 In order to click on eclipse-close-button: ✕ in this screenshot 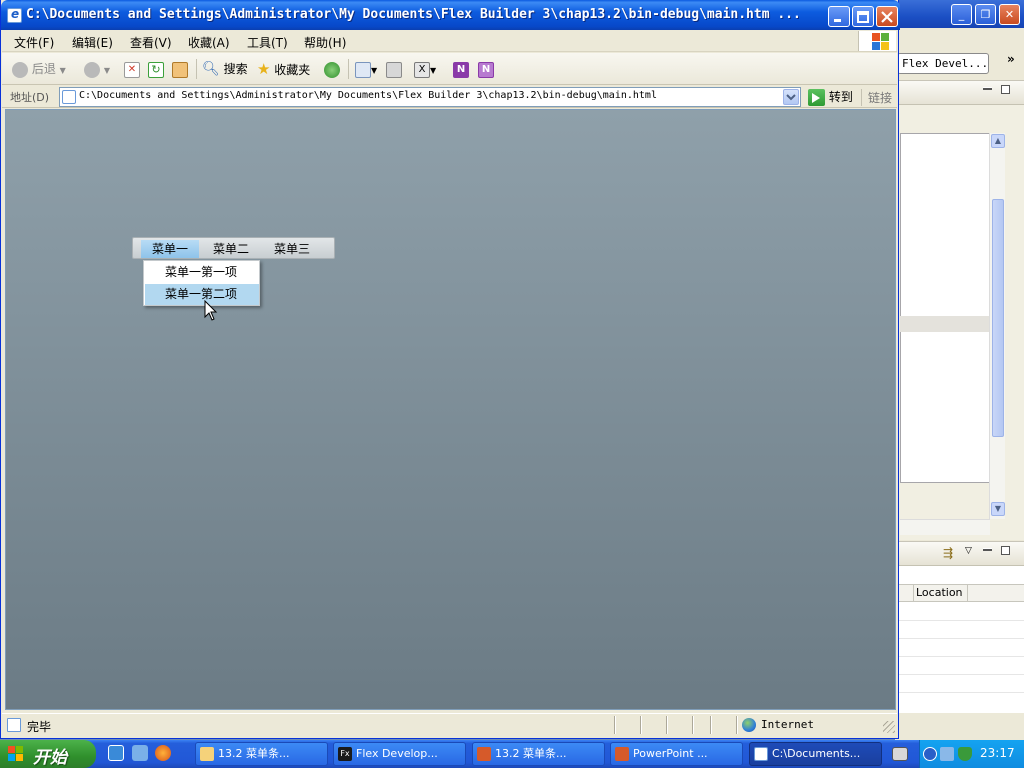, I will do `click(1009, 14)`.